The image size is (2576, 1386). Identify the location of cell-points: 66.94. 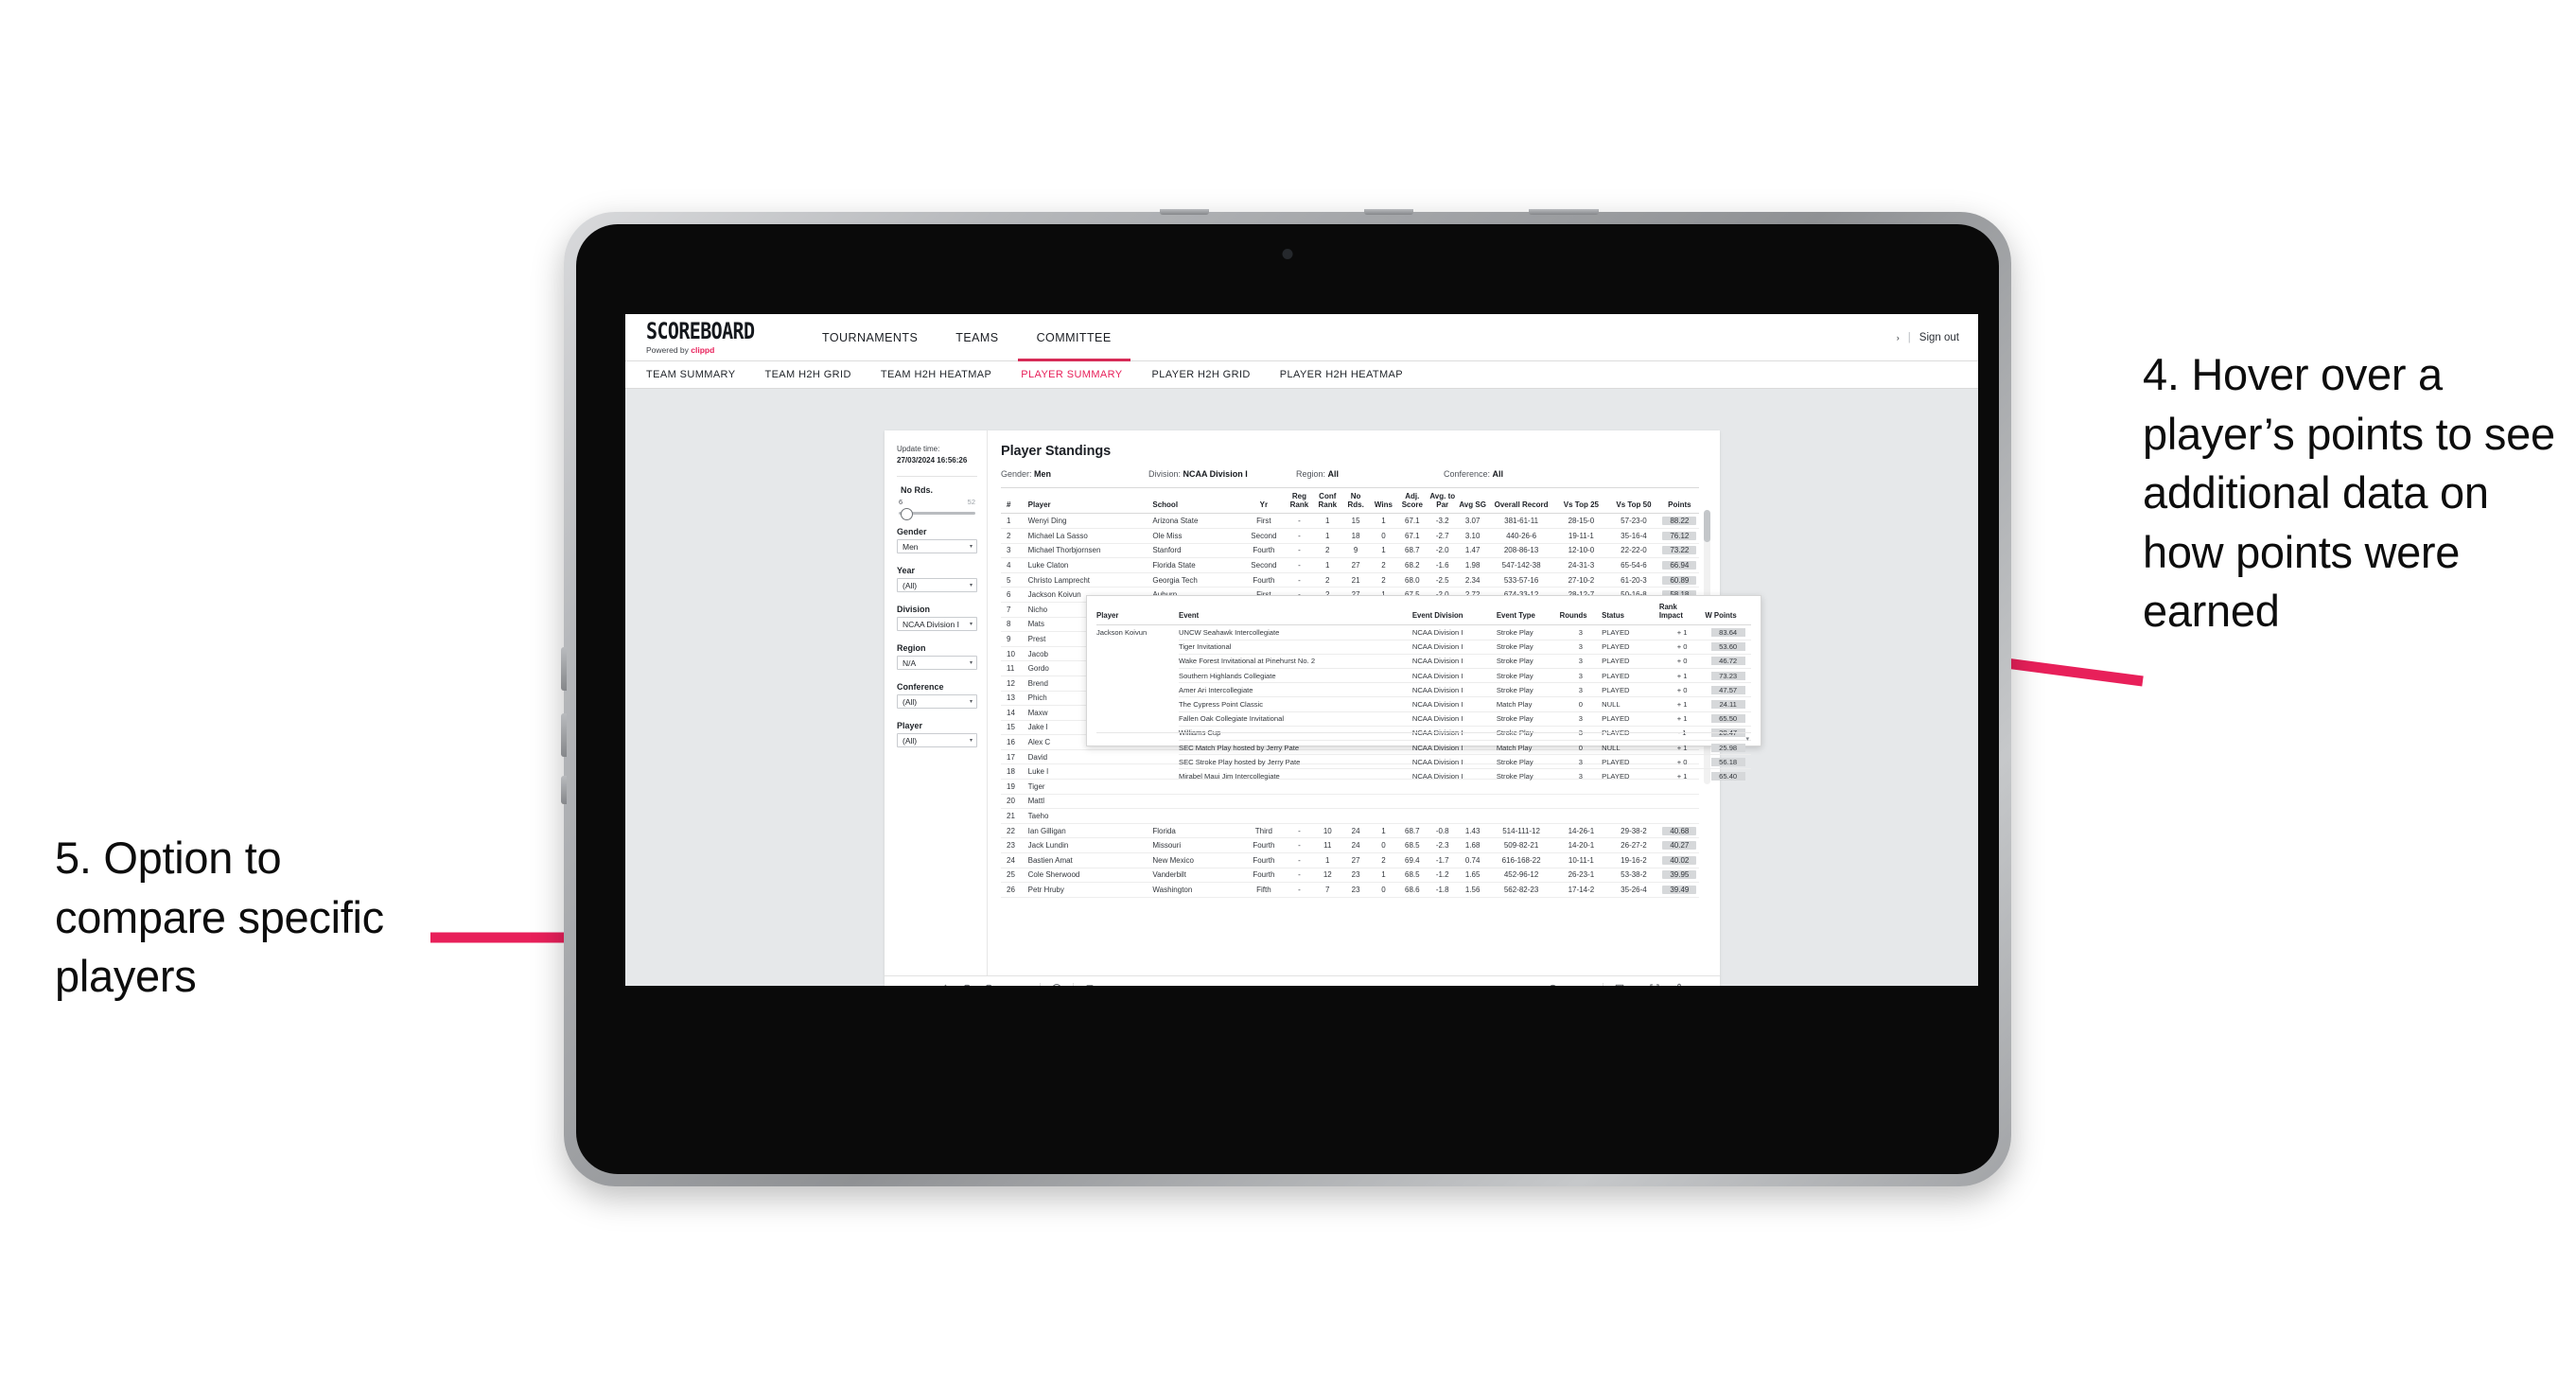
(1679, 565).